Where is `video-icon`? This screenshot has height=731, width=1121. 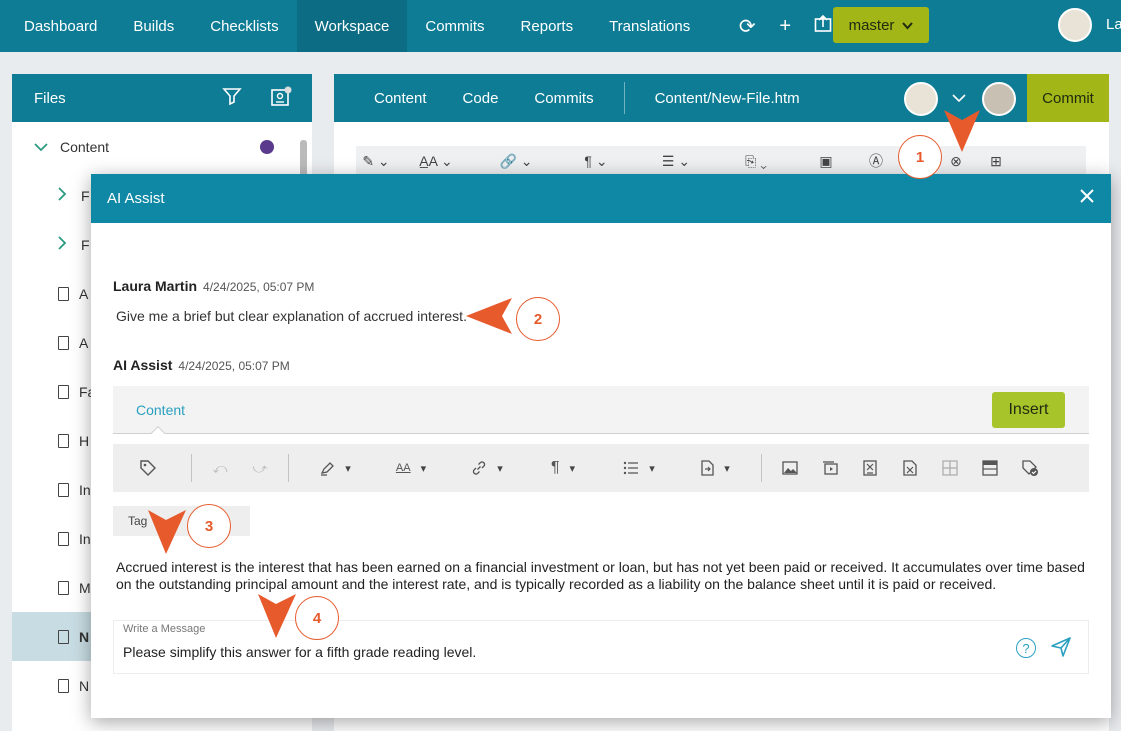 video-icon is located at coordinates (830, 468).